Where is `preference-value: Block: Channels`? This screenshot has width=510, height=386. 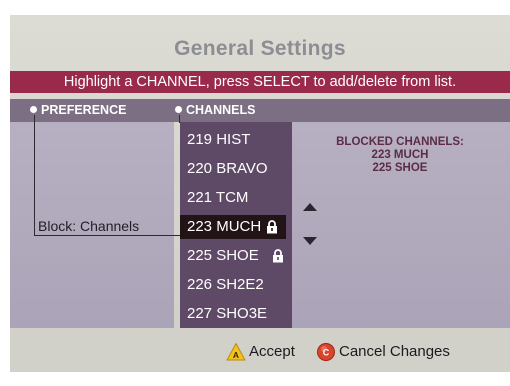 preference-value: Block: Channels is located at coordinates (88, 226).